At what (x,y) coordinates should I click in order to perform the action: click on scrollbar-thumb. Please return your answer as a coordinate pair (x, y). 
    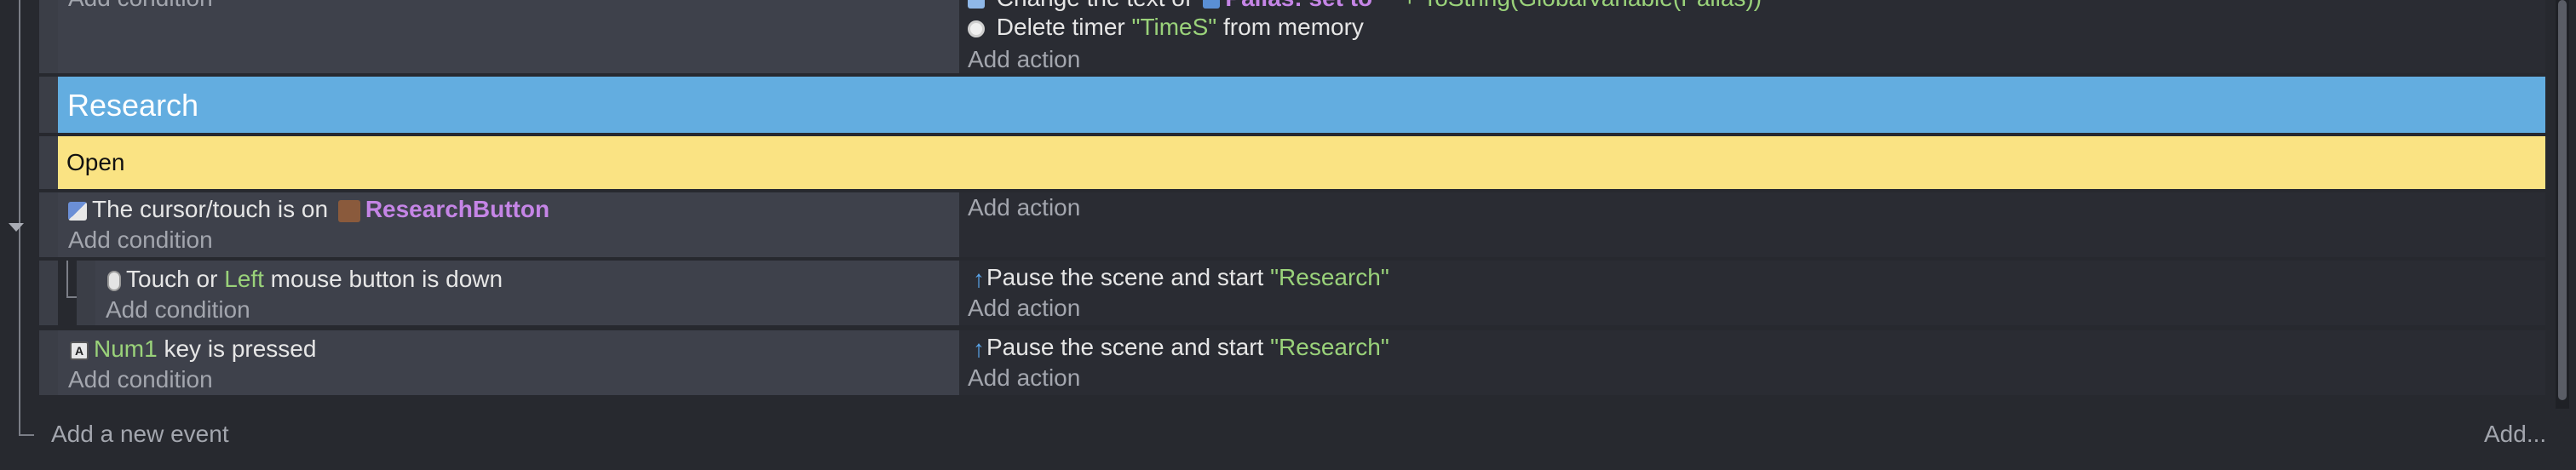
    Looking at the image, I should click on (2563, 200).